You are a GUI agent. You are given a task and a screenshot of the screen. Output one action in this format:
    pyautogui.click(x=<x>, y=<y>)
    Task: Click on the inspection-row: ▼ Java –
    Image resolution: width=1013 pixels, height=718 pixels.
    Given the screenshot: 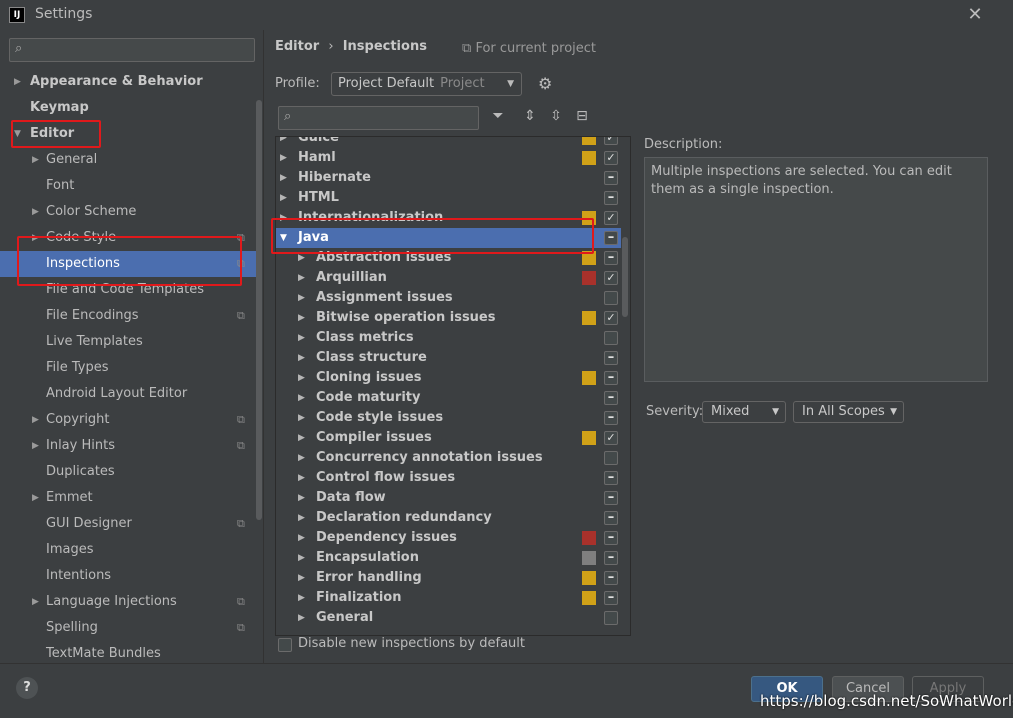 What is the action you would take?
    pyautogui.click(x=448, y=238)
    